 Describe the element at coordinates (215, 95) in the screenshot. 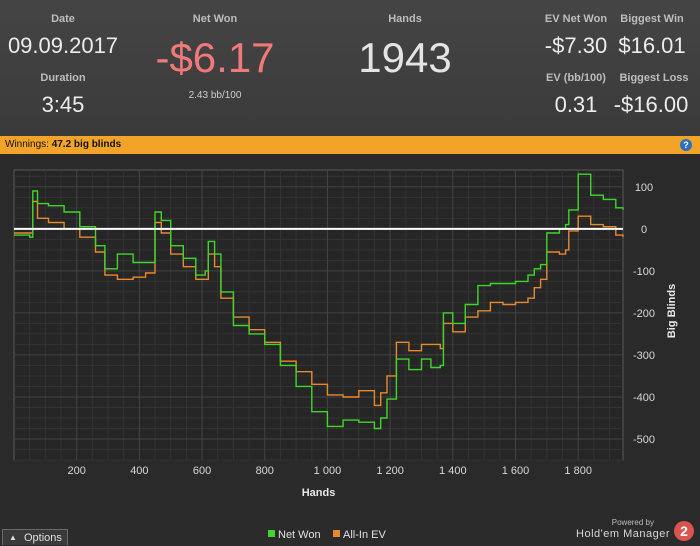

I see `net-won-bb100: 2.43 bb/100` at that location.